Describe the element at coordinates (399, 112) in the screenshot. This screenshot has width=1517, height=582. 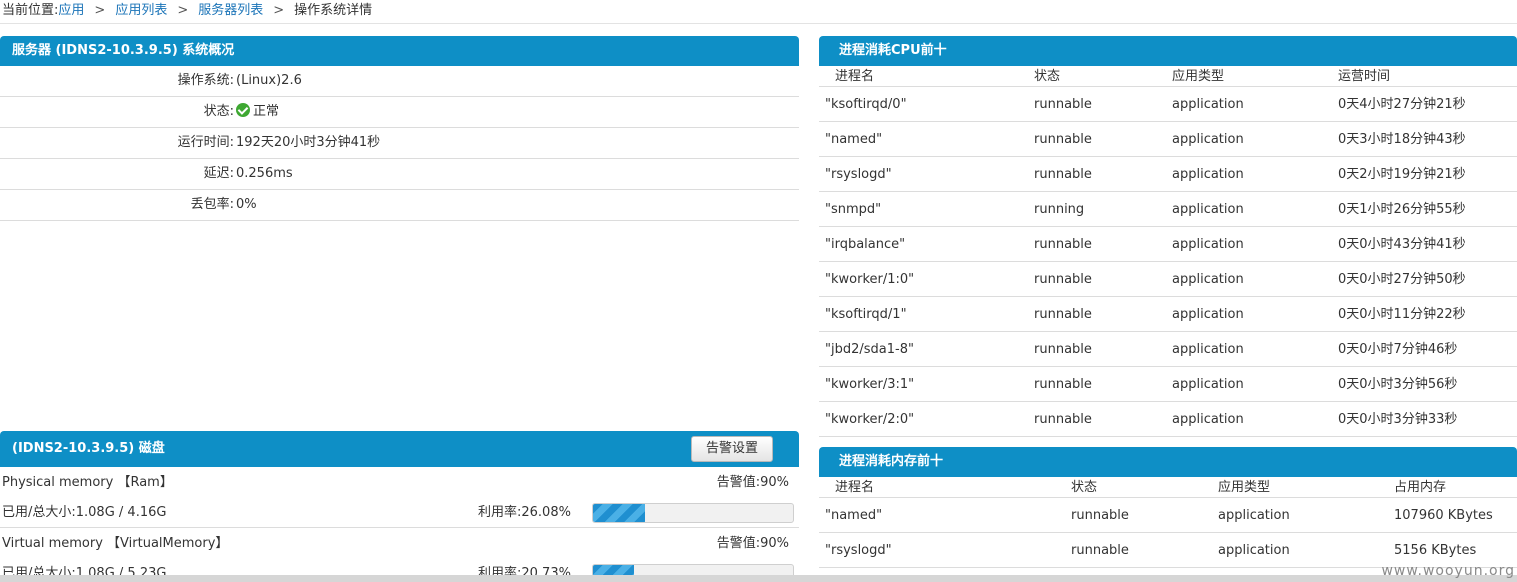
I see `overview-row-status: 状态: 正常` at that location.